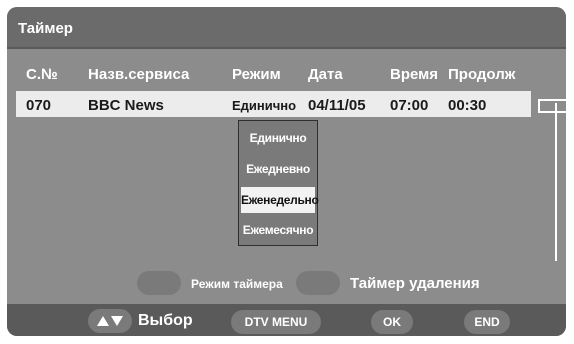  I want to click on delete-timer-label: Таймер удаления, so click(415, 283).